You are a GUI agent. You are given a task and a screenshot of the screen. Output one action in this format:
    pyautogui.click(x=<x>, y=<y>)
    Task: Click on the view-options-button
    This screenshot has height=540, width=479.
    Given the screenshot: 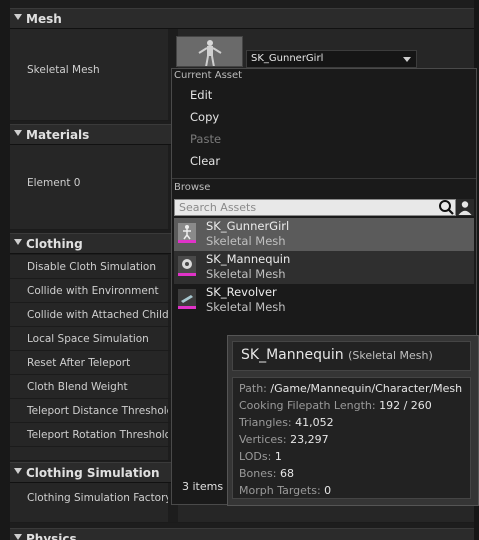 What is the action you would take?
    pyautogui.click(x=465, y=207)
    